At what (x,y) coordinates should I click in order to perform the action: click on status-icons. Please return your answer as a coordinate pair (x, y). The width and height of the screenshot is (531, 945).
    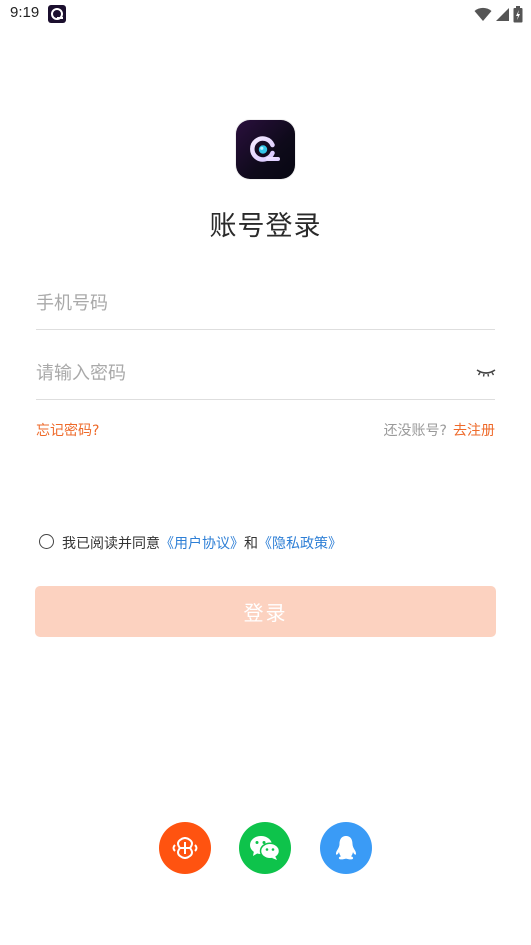
    Looking at the image, I should click on (498, 14).